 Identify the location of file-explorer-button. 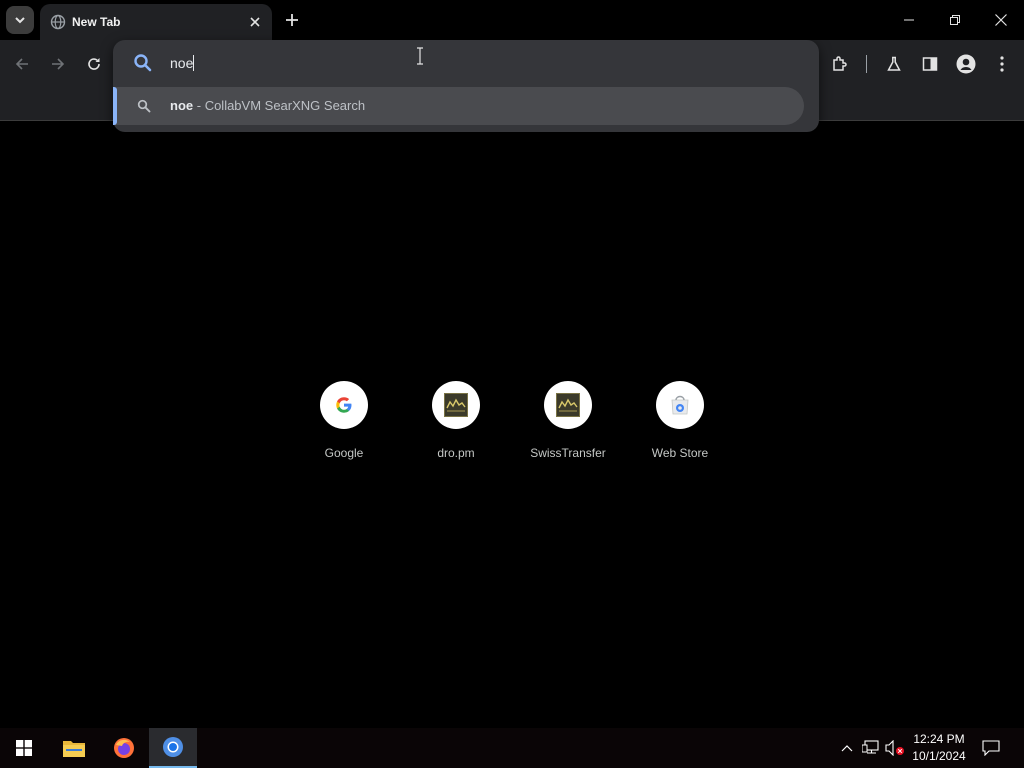
(74, 748).